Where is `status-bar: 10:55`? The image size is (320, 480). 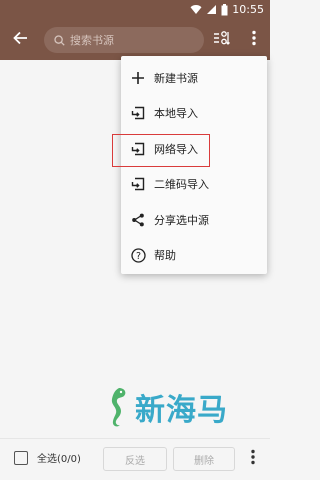
status-bar: 10:55 is located at coordinates (135, 10).